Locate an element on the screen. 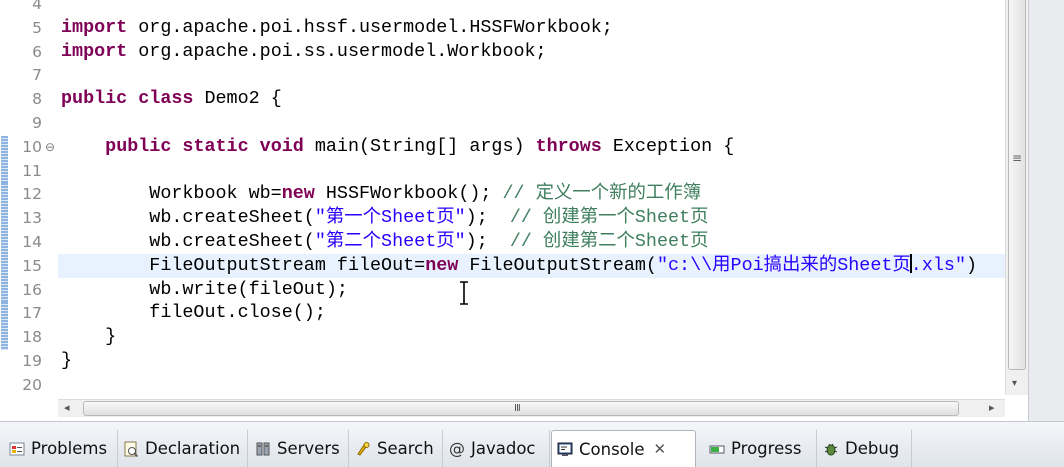 Image resolution: width=1064 pixels, height=467 pixels. code-token: HSSFWorkbook(); is located at coordinates (408, 194).